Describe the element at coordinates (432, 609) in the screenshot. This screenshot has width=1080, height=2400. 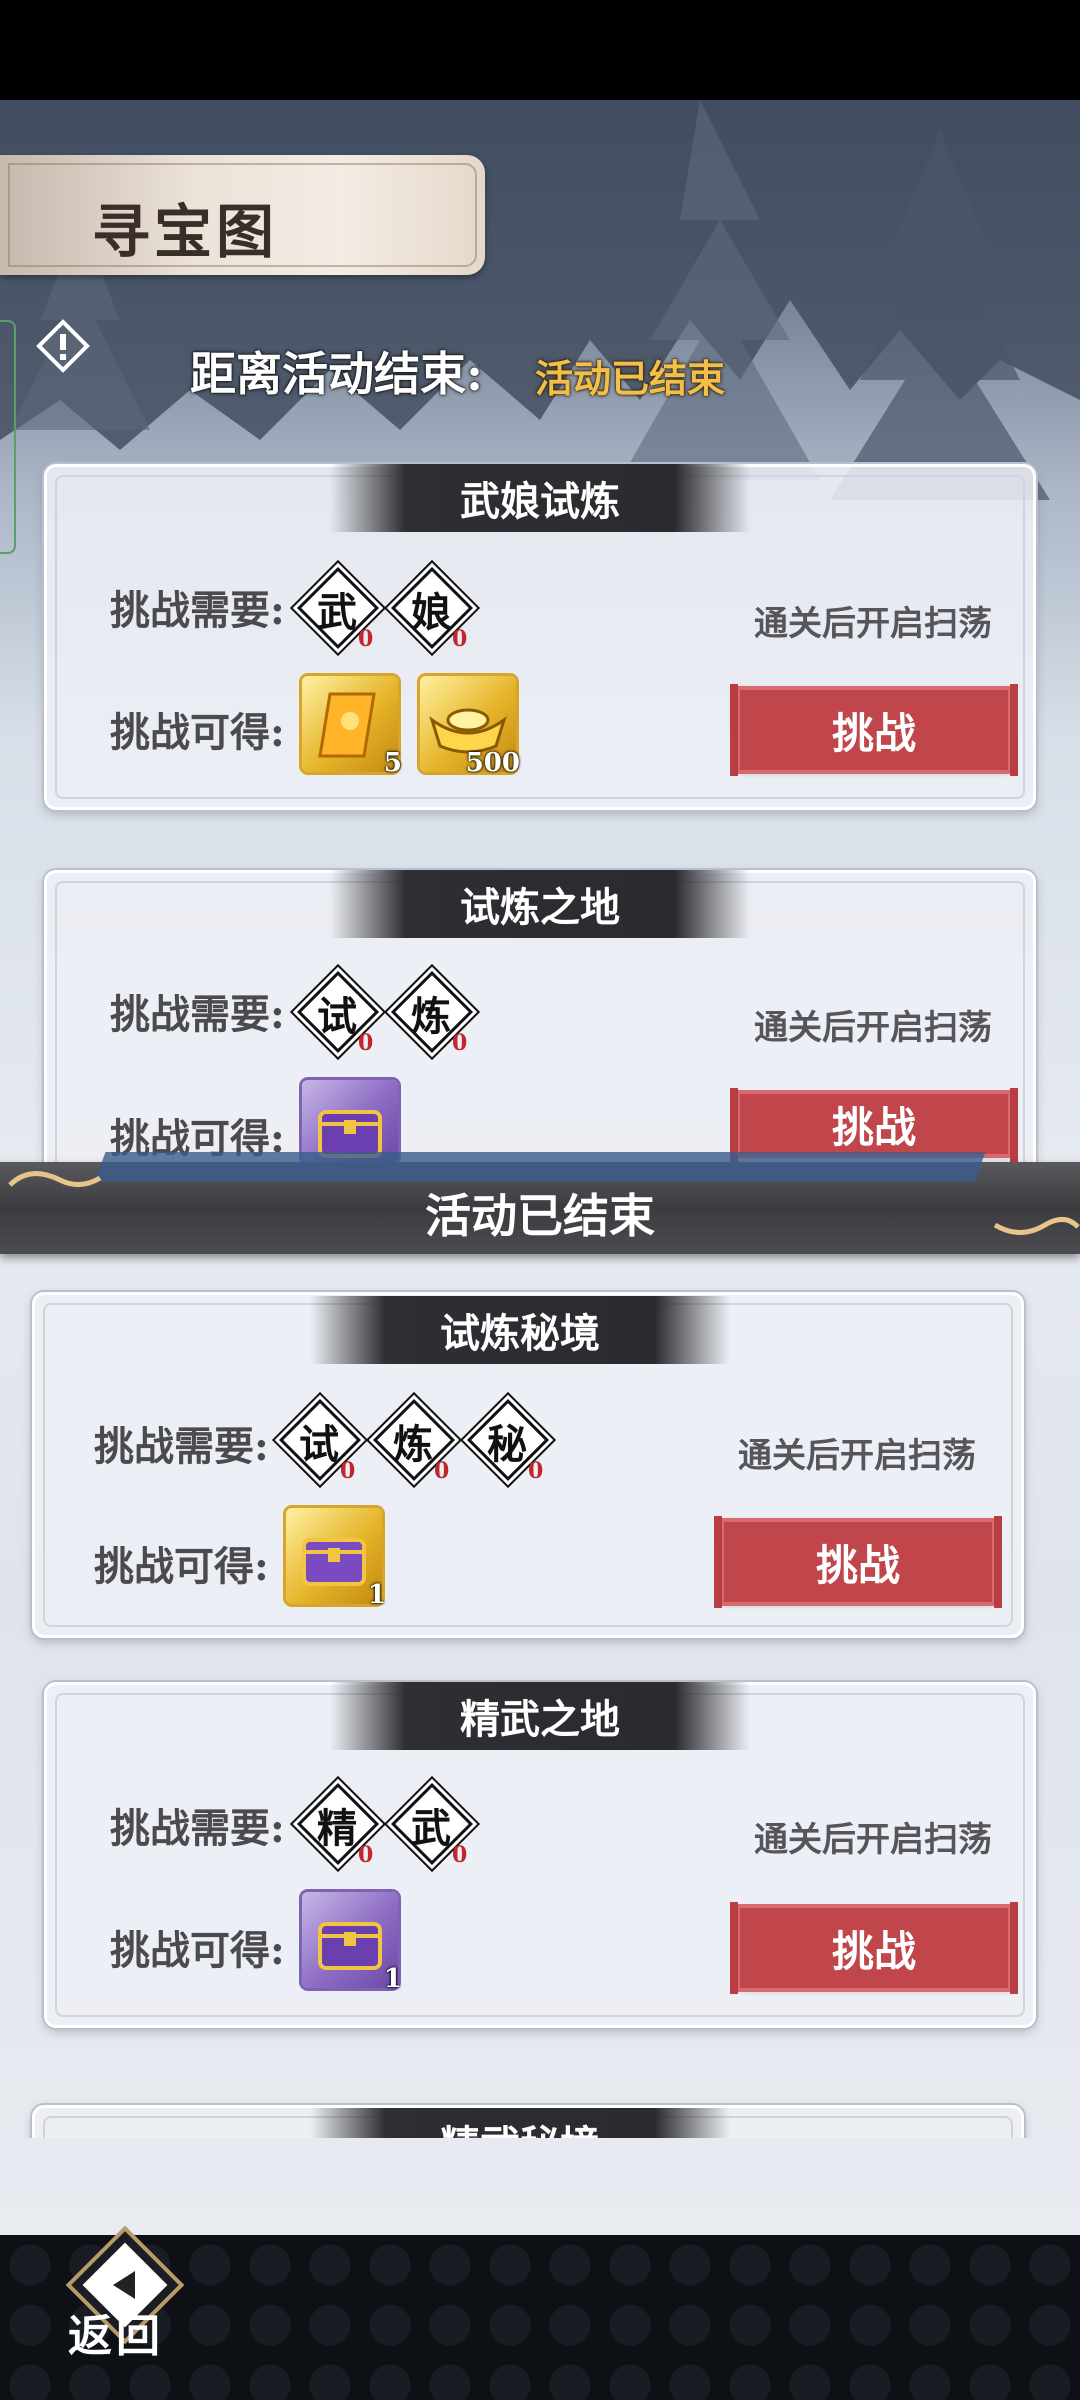
I see `token-niang: 娘0` at that location.